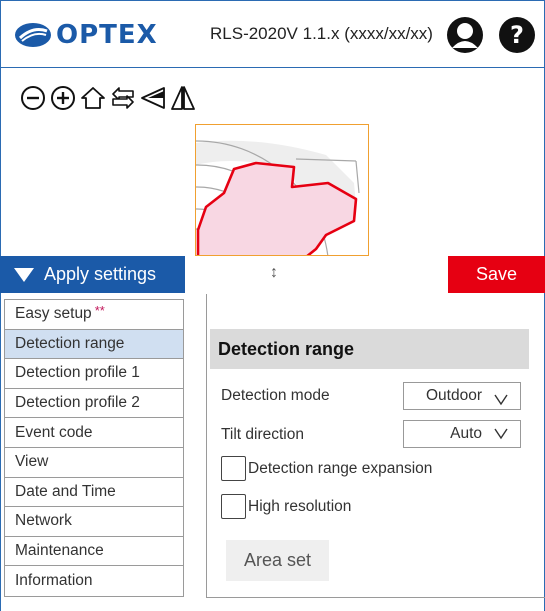  What do you see at coordinates (183, 98) in the screenshot?
I see `mirror-icon` at bounding box center [183, 98].